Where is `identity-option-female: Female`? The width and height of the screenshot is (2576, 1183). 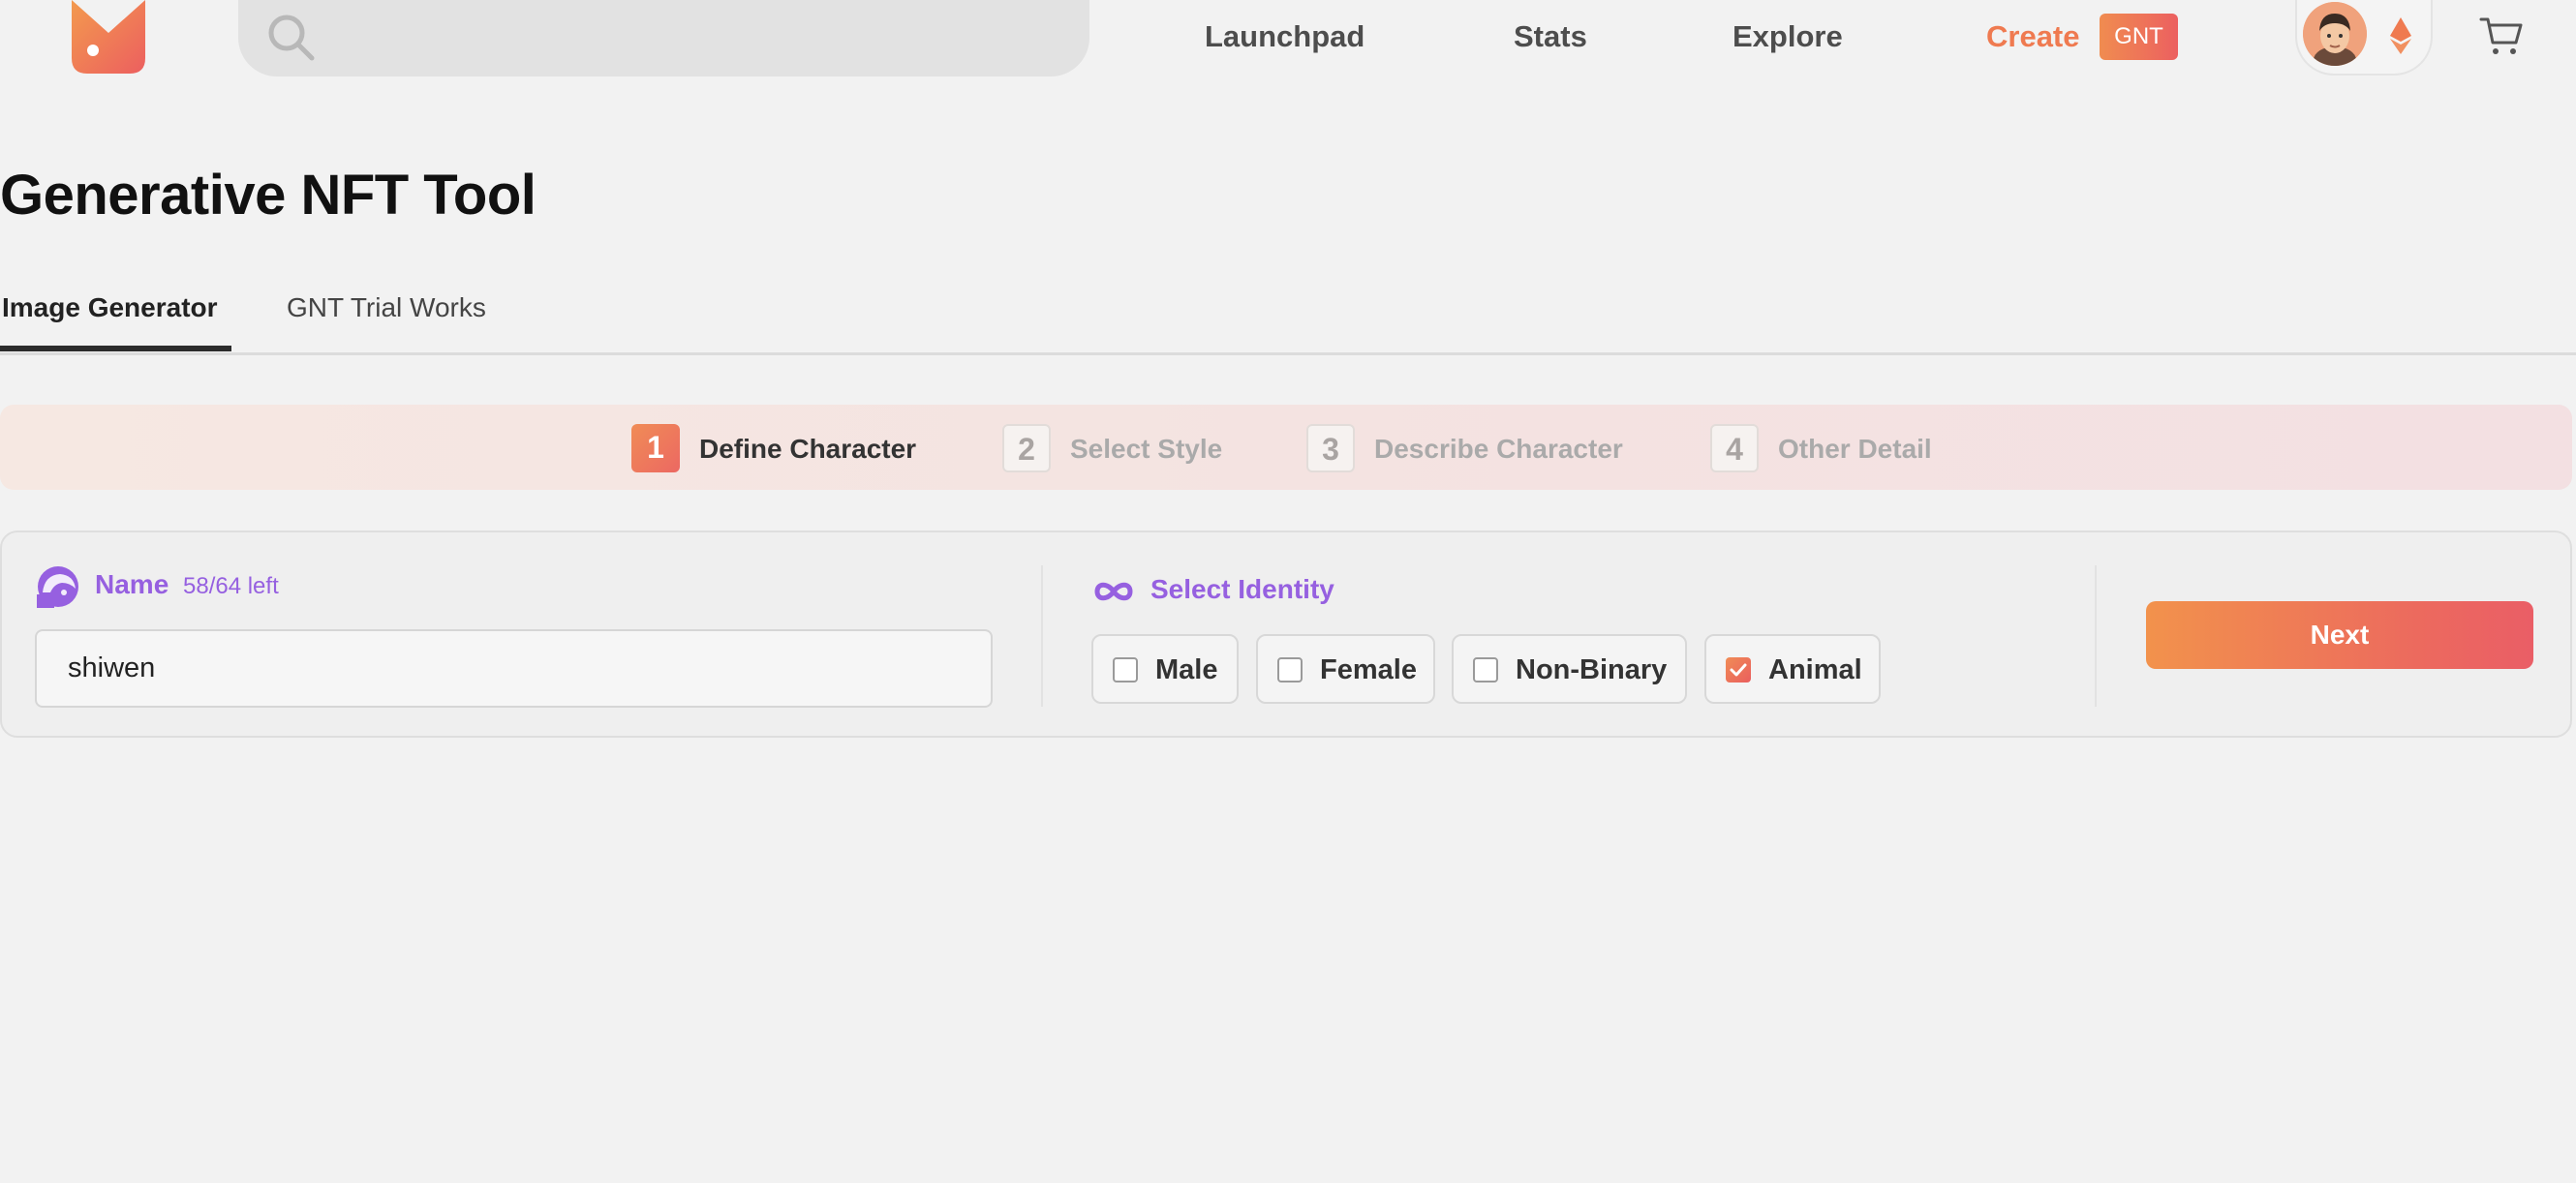 identity-option-female: Female is located at coordinates (1345, 669).